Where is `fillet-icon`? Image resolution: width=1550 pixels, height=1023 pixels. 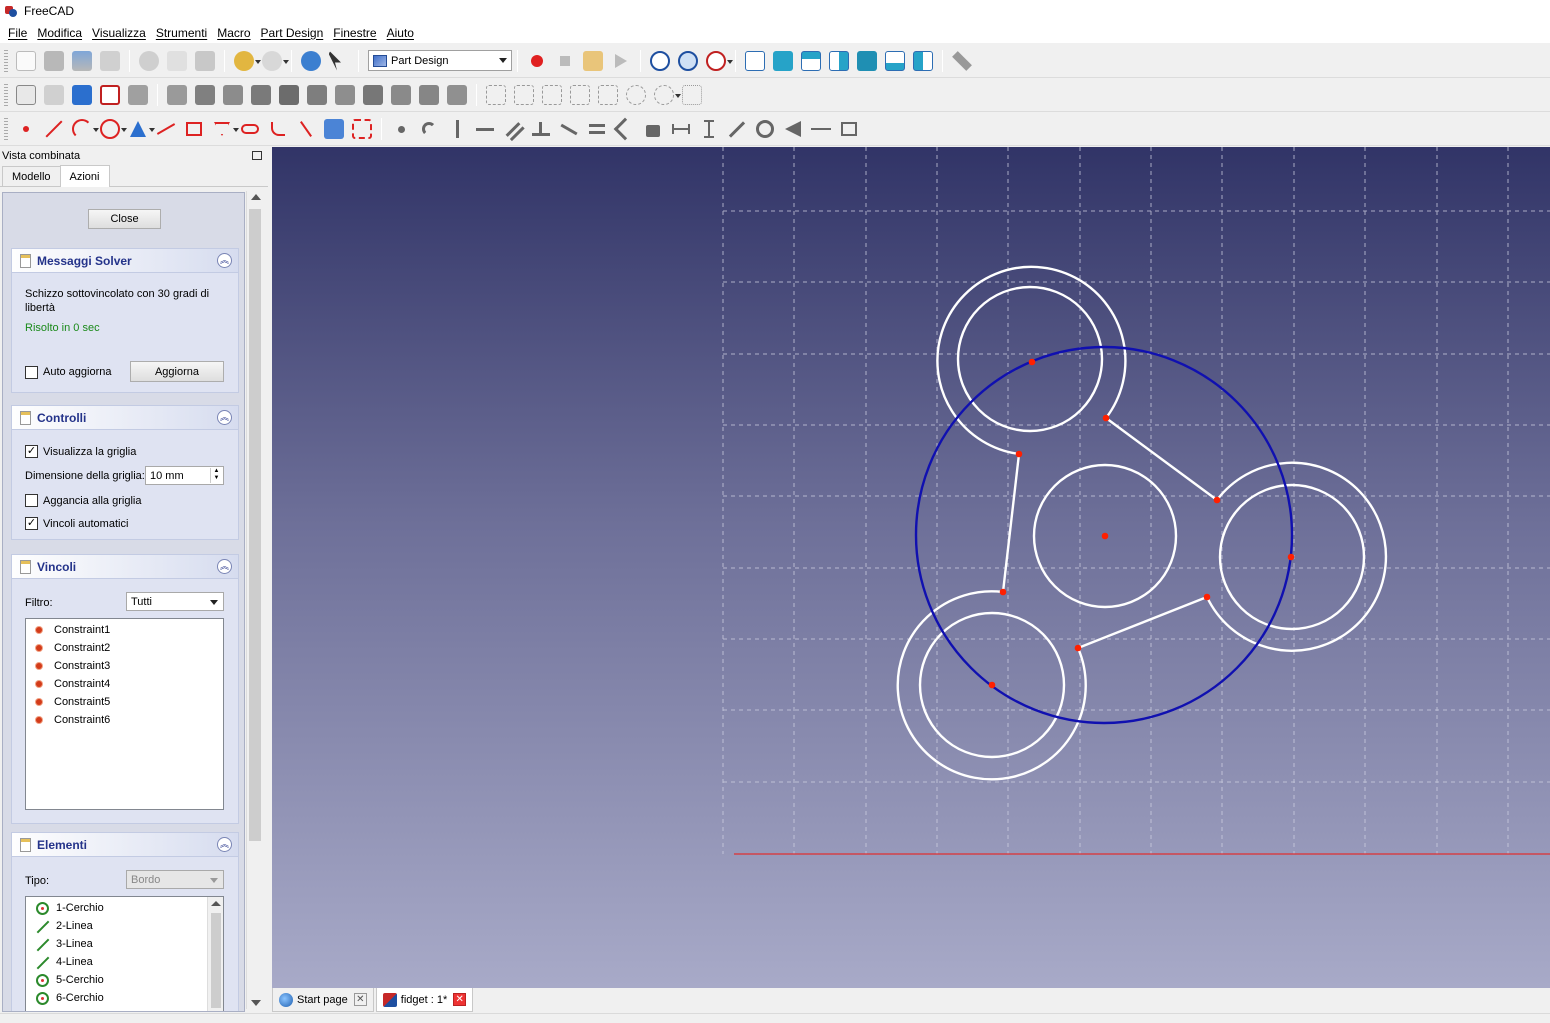 fillet-icon is located at coordinates (496, 95).